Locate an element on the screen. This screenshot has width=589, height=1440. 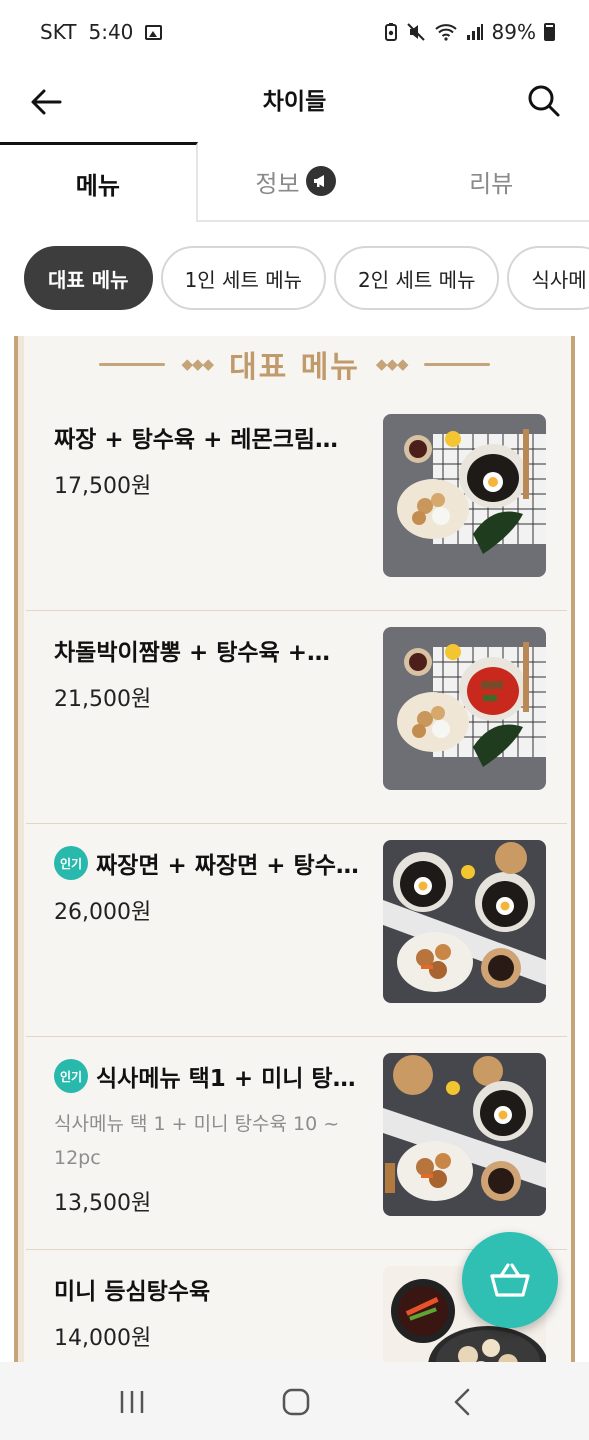
status-left: SKT 5:40 is located at coordinates (101, 32).